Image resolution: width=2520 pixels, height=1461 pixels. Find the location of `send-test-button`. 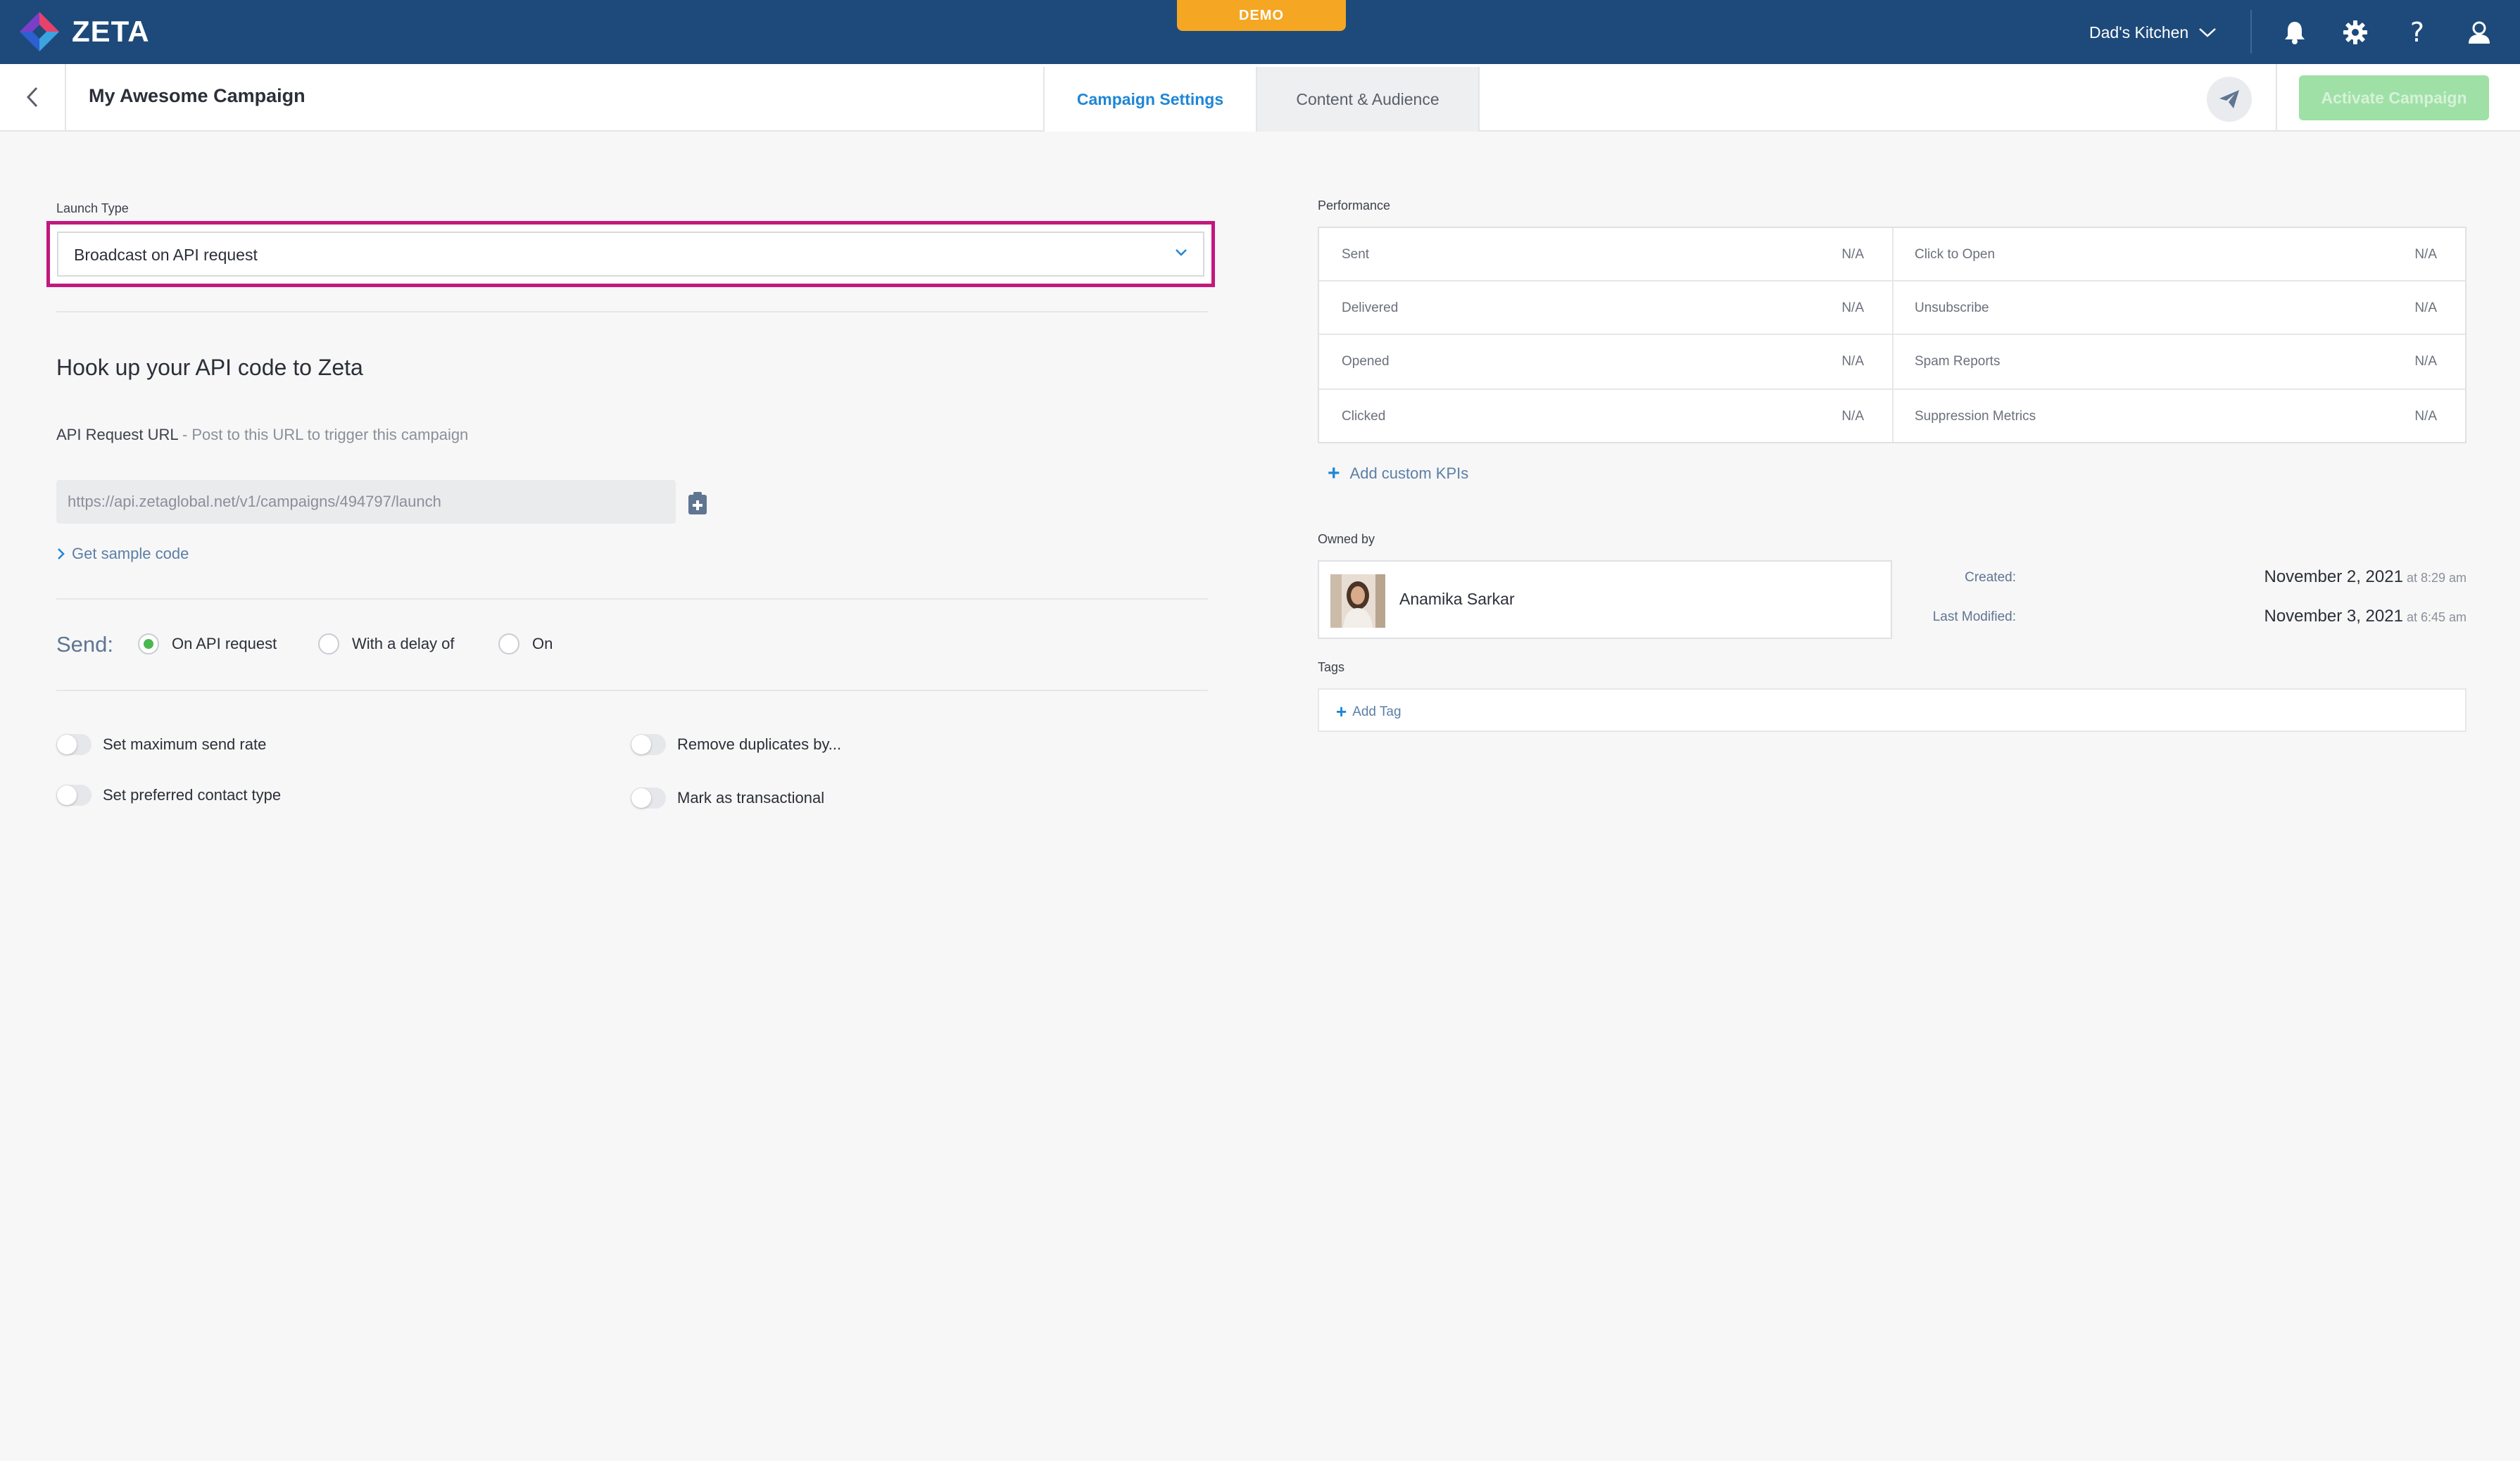

send-test-button is located at coordinates (2229, 99).